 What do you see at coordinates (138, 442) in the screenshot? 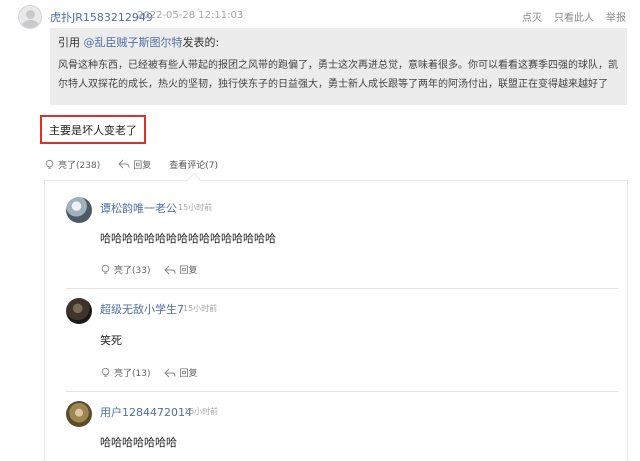
I see `comment-text: 哈哈哈哈哈哈哈` at bounding box center [138, 442].